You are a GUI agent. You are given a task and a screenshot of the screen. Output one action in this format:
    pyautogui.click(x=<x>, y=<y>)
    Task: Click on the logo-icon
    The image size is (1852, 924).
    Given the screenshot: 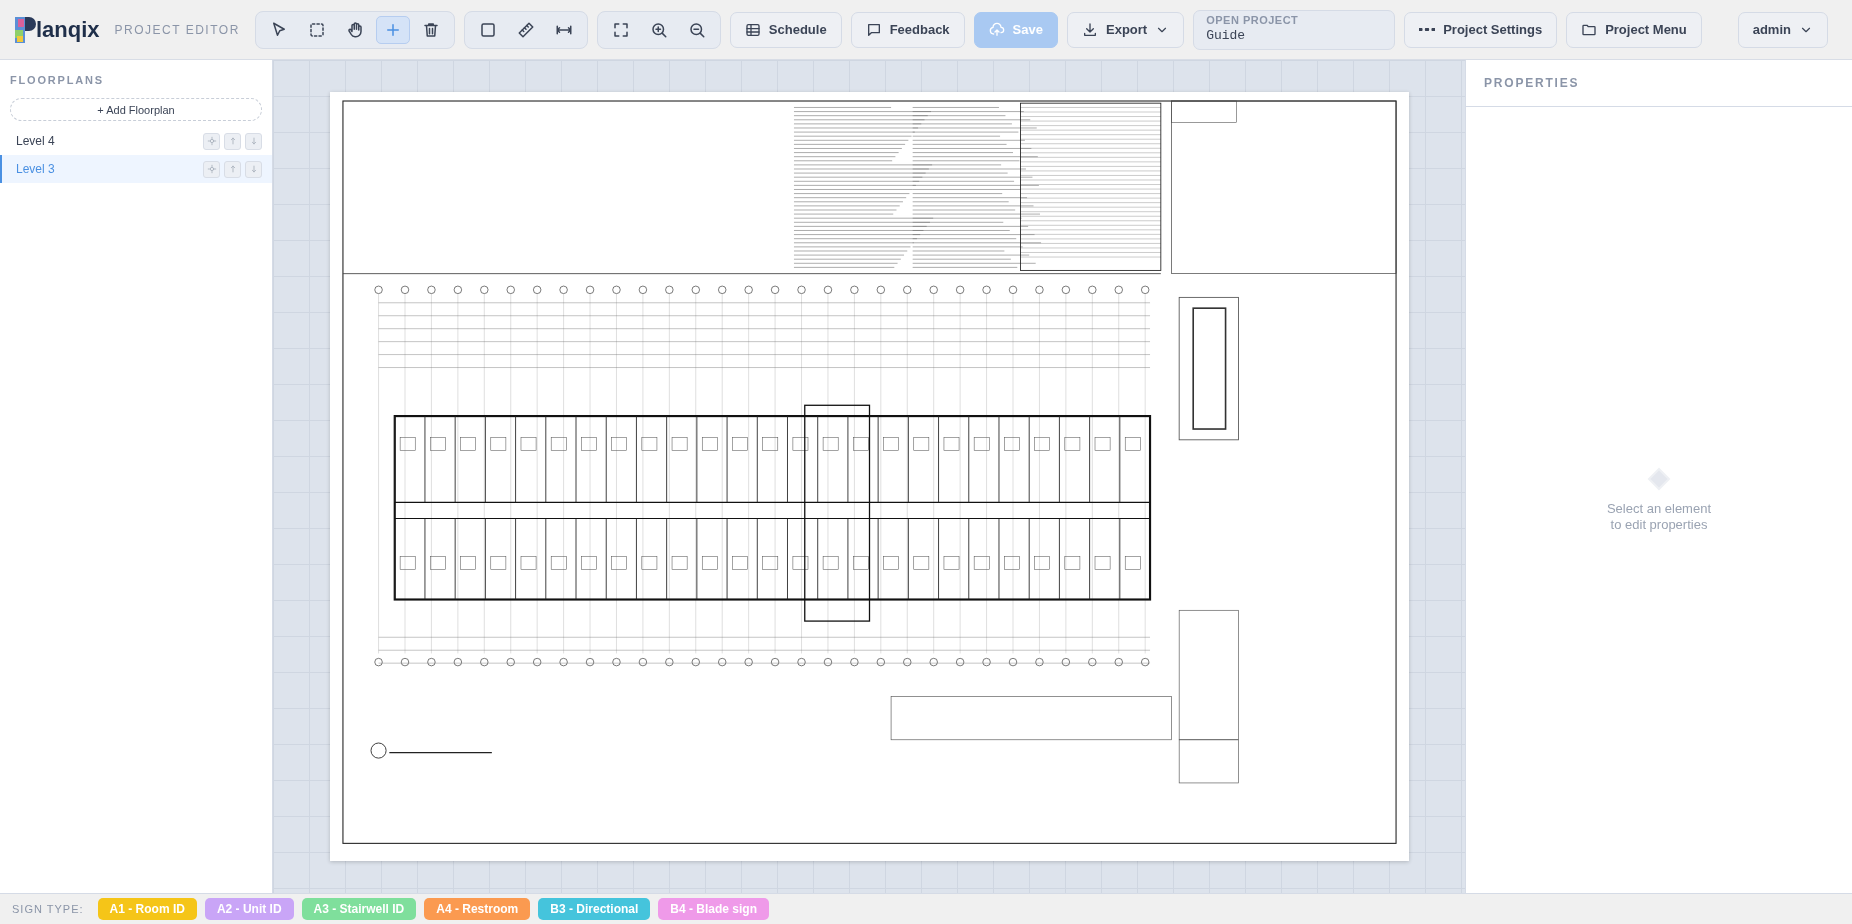 What is the action you would take?
    pyautogui.click(x=25, y=29)
    